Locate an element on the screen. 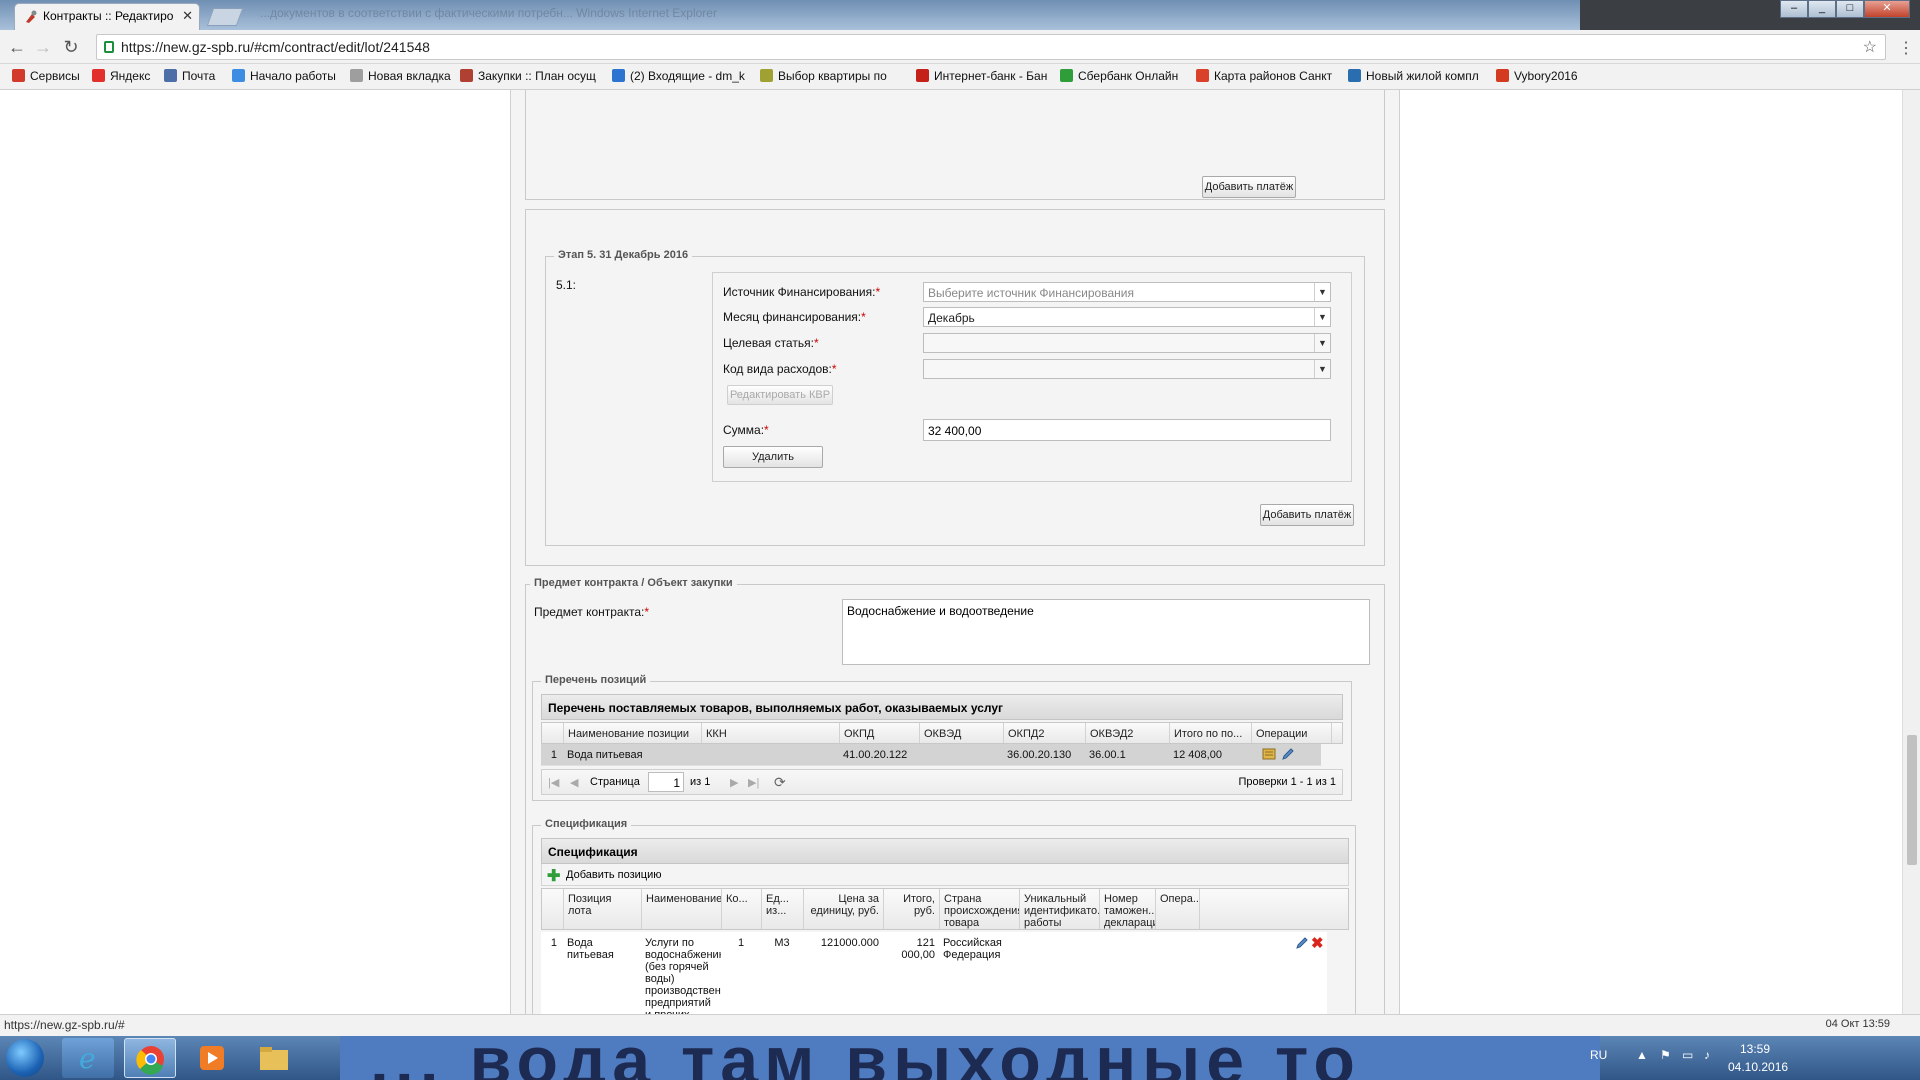  clock-date: 04.10.2016 is located at coordinates (1758, 1067).